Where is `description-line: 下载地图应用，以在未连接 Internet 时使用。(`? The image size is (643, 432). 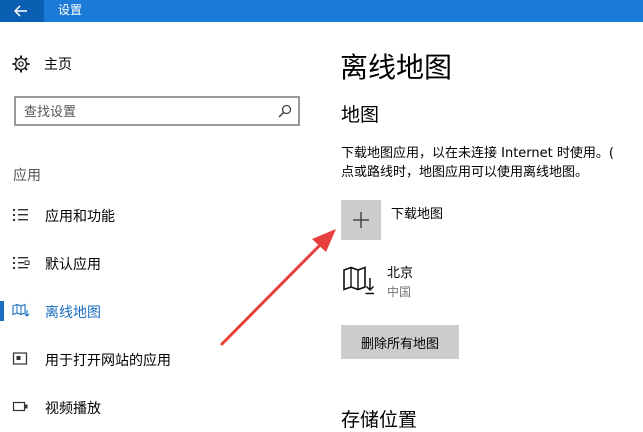
description-line: 下载地图应用，以在未连接 Internet 时使用。( is located at coordinates (477, 153).